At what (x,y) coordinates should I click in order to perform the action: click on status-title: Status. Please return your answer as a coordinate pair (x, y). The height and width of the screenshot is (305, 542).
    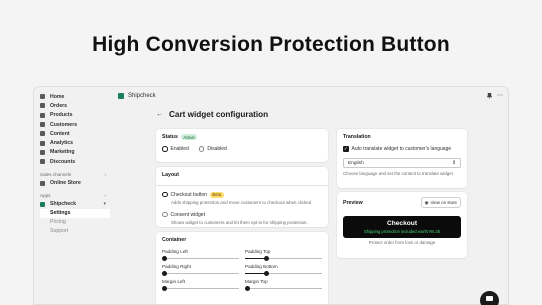
    Looking at the image, I should click on (170, 137).